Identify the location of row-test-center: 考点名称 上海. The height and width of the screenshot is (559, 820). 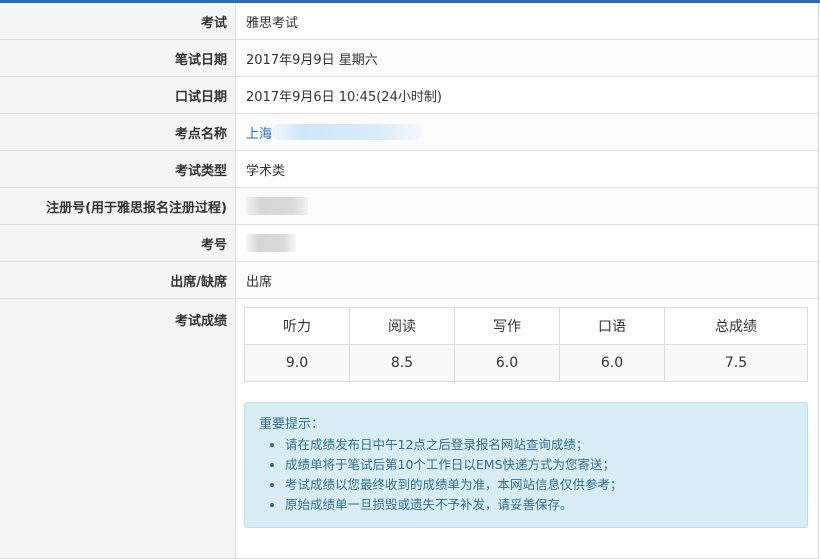
(409, 132).